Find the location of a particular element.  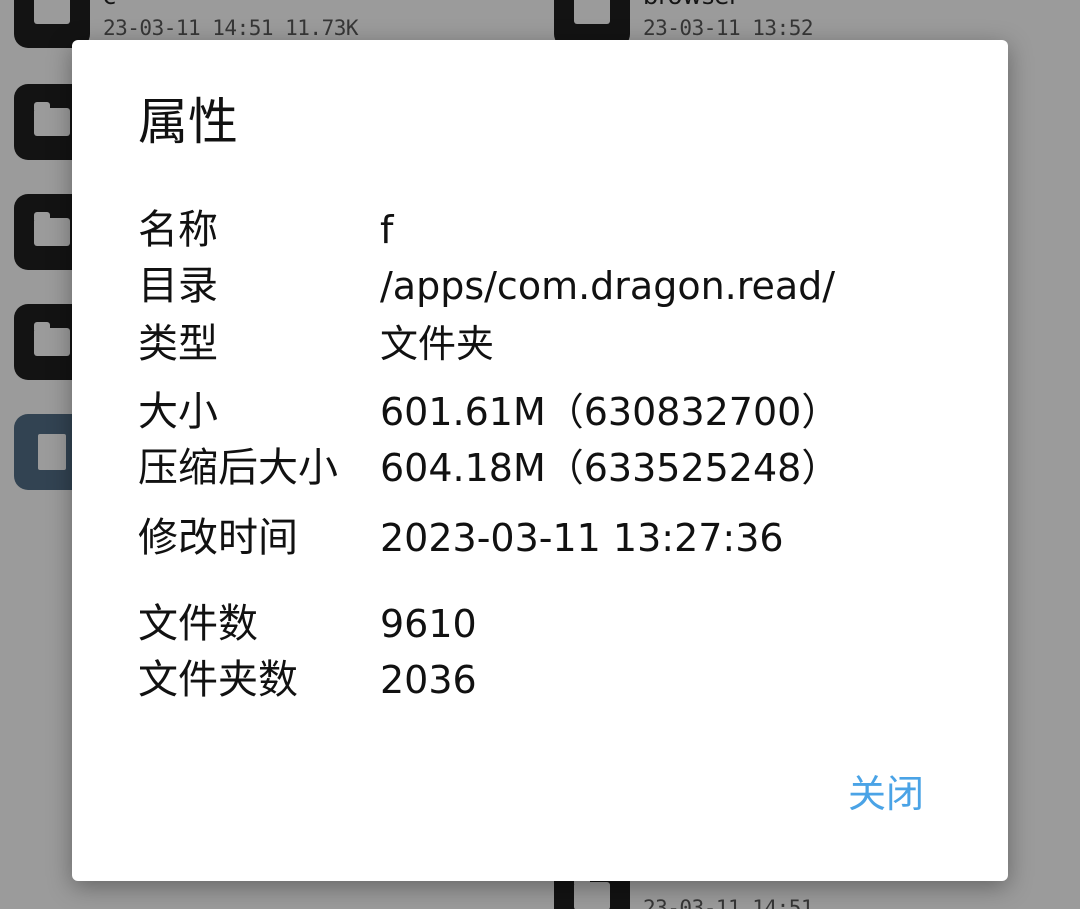

property-value: 604.18M（633525248） is located at coordinates (610, 468).